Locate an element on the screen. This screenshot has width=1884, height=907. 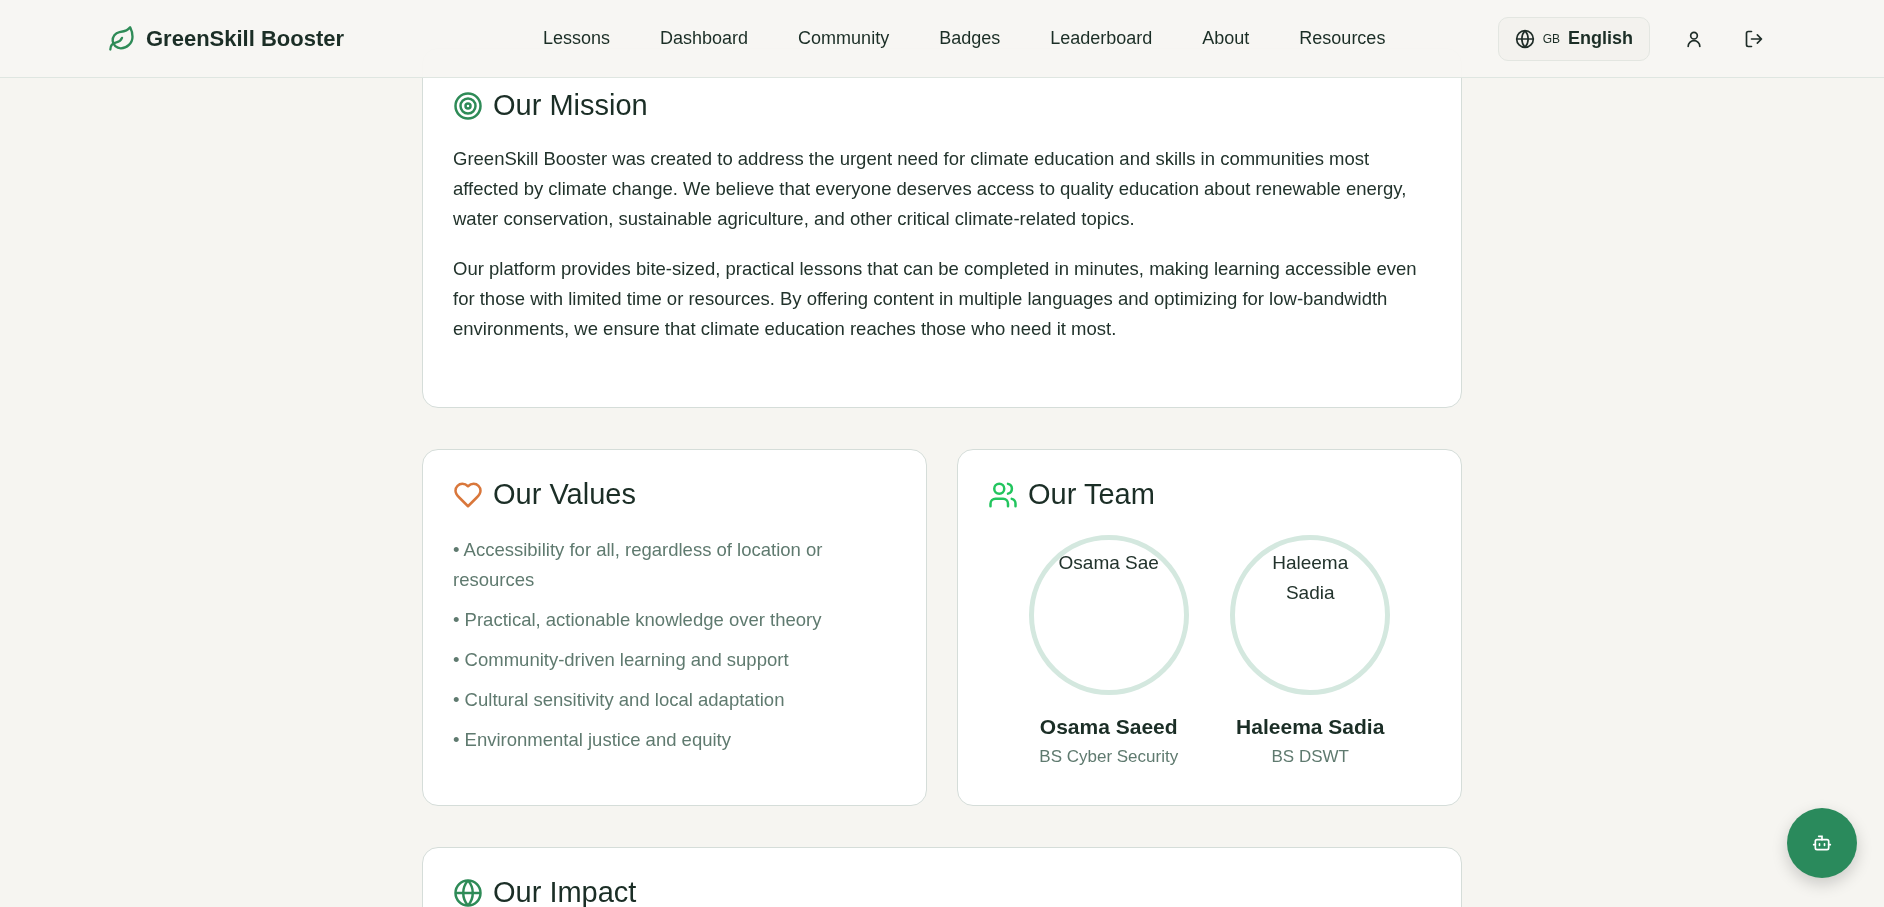
flag-code: GB is located at coordinates (1551, 38).